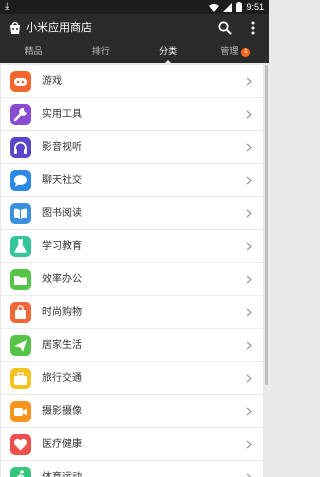  What do you see at coordinates (62, 114) in the screenshot?
I see `category-label: 实用工具` at bounding box center [62, 114].